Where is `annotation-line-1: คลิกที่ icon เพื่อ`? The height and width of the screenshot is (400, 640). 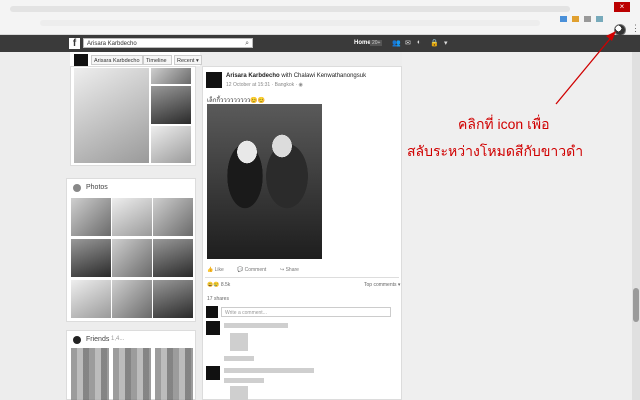 annotation-line-1: คลิกที่ icon เพื่อ is located at coordinates (504, 124).